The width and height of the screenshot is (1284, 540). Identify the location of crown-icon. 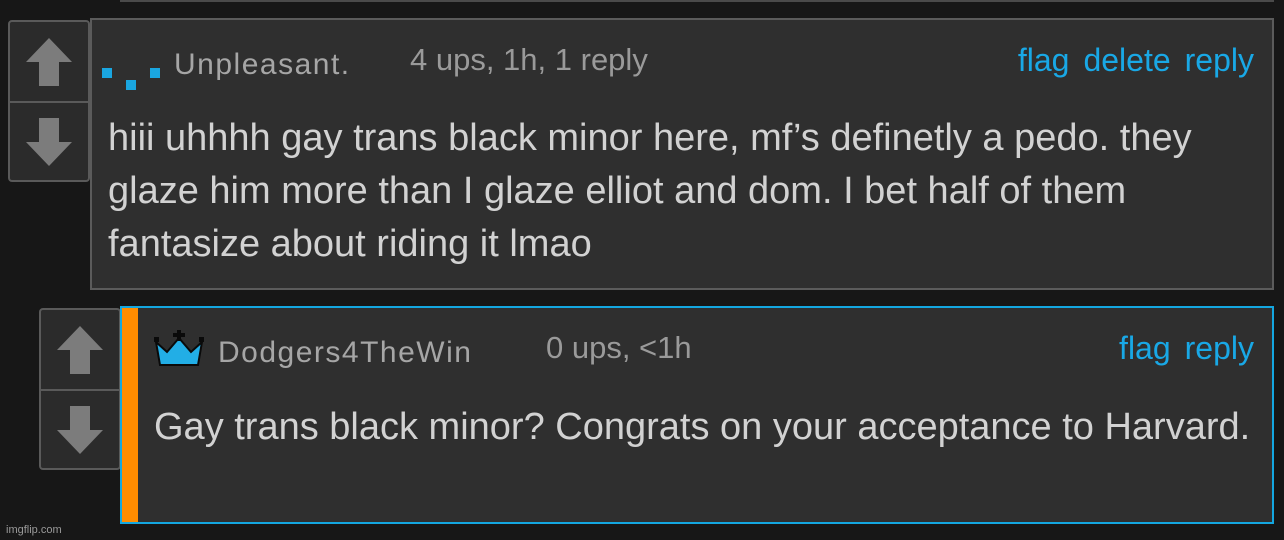
(179, 348).